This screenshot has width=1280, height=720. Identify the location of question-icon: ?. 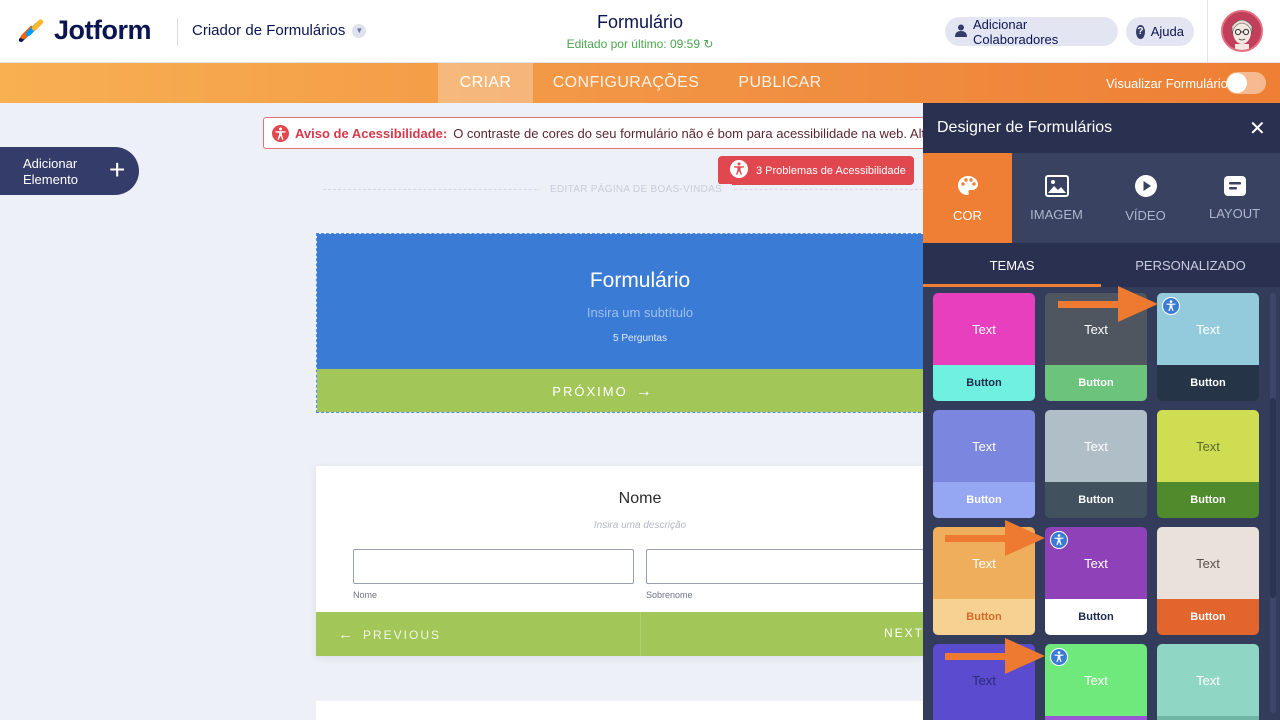
(1140, 31).